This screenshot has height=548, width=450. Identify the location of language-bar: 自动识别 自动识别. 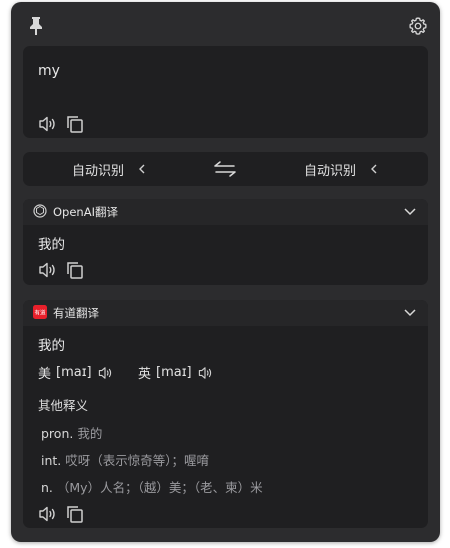
(225, 169).